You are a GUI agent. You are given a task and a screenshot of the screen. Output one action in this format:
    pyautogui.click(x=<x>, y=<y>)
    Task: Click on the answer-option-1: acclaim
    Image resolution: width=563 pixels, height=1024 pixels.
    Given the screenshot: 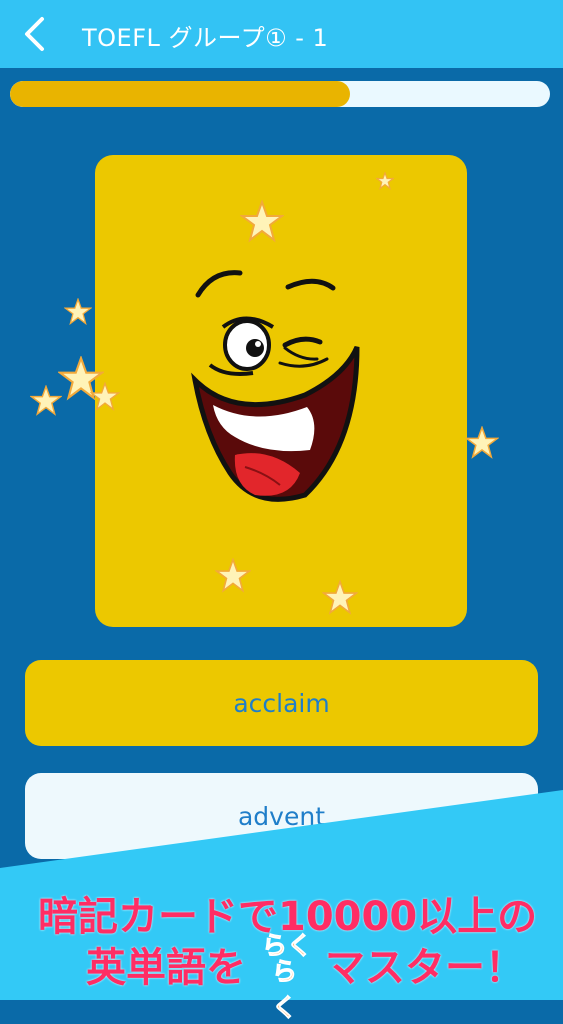 What is the action you would take?
    pyautogui.click(x=281, y=703)
    